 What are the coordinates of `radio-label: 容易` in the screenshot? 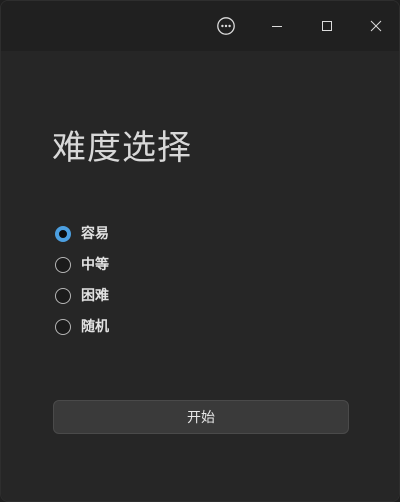 It's located at (95, 233).